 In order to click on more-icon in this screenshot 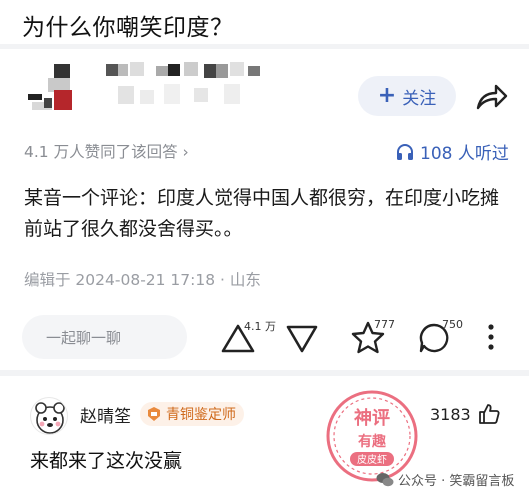, I will do `click(491, 337)`.